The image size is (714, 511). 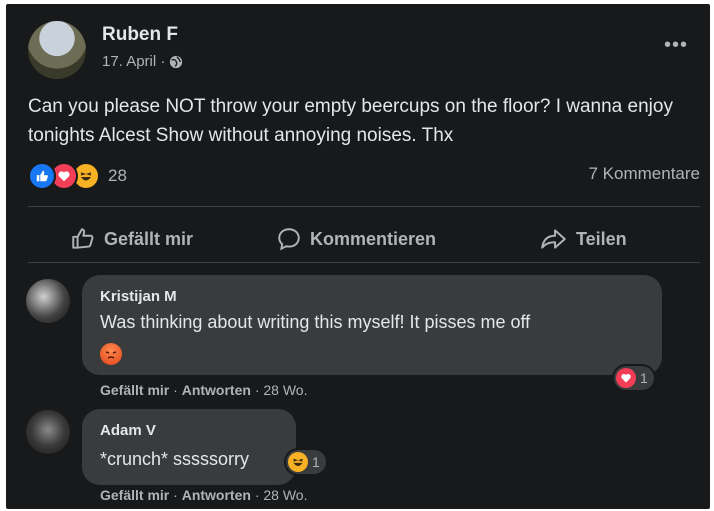 What do you see at coordinates (117, 175) in the screenshot?
I see `reaction-count: 28` at bounding box center [117, 175].